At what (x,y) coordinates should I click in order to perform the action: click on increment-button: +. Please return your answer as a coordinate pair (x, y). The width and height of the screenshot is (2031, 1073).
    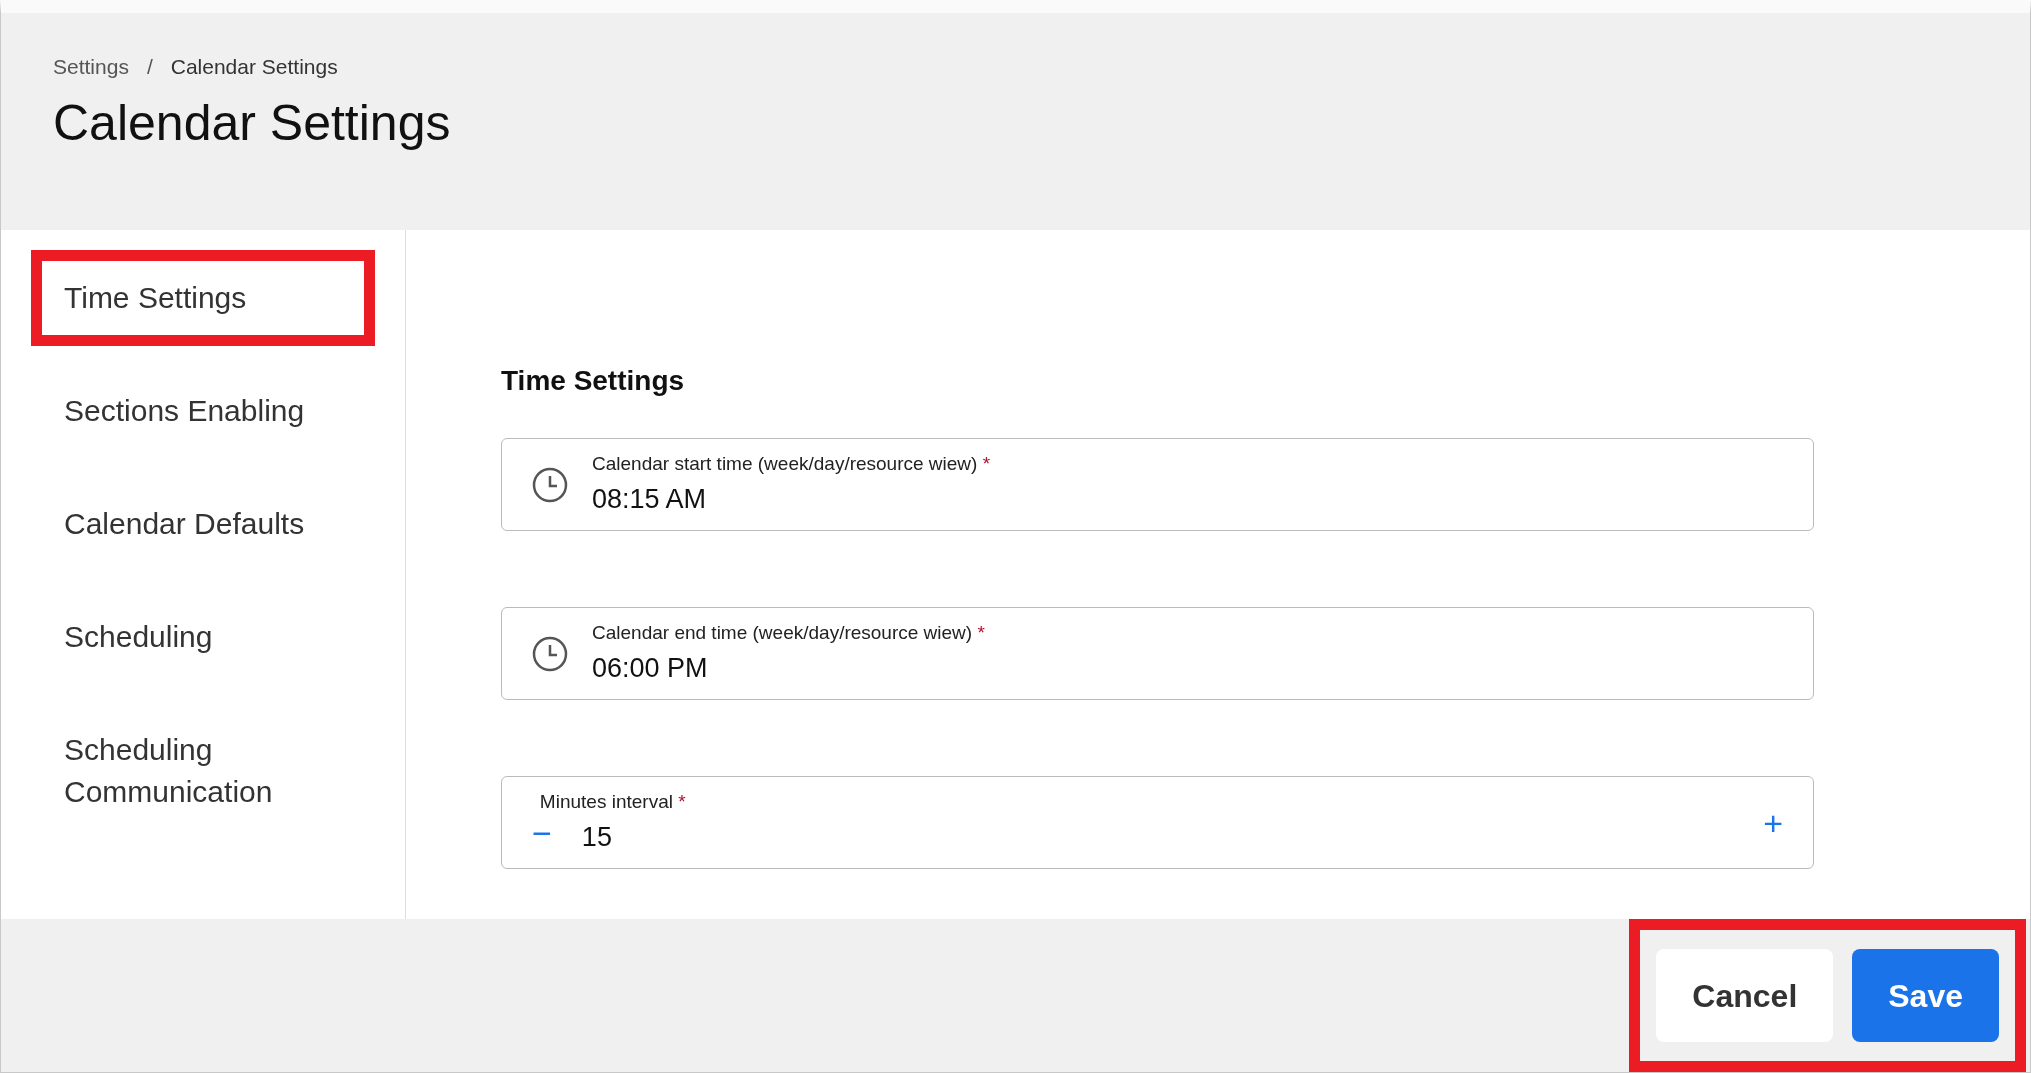
    Looking at the image, I should click on (1773, 822).